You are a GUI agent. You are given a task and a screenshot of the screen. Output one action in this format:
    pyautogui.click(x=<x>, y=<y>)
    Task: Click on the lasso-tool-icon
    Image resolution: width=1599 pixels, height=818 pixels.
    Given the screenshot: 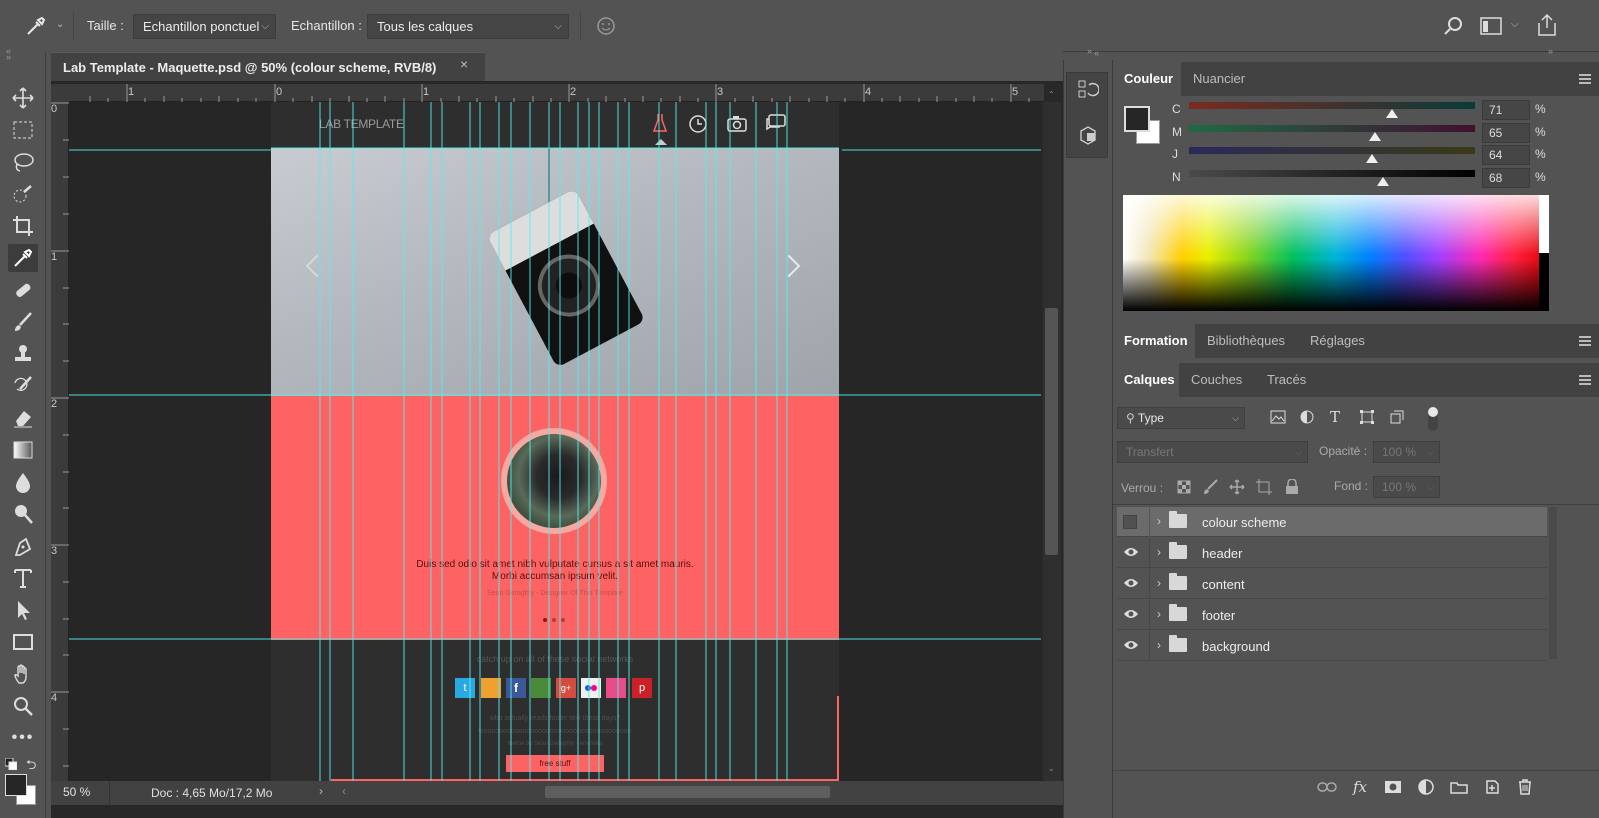 What is the action you would take?
    pyautogui.click(x=23, y=162)
    